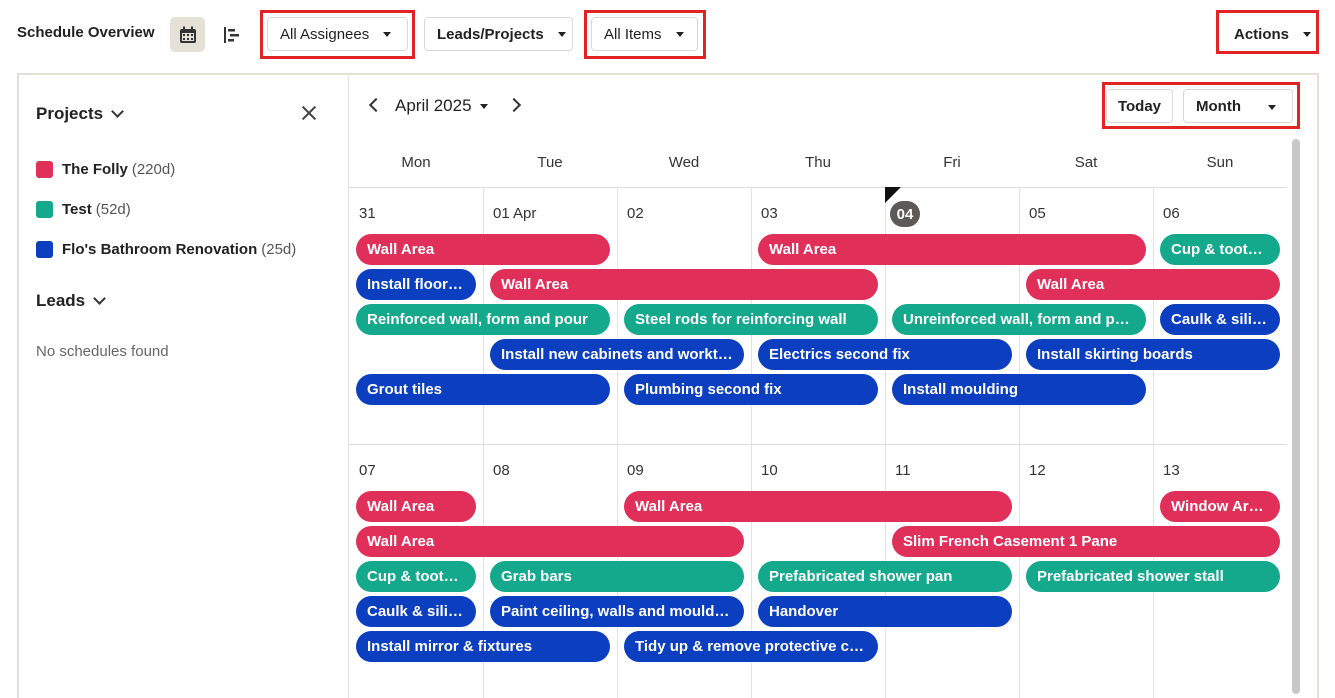 The height and width of the screenshot is (698, 1335). Describe the element at coordinates (483, 319) in the screenshot. I see `schedule-event: Reinforced wall, form and pour` at that location.